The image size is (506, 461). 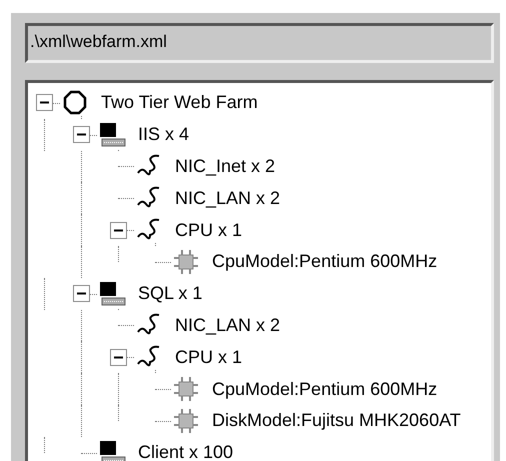 I want to click on tree-item: DiskModel:Fujitsu MHK2060AT, so click(x=336, y=421).